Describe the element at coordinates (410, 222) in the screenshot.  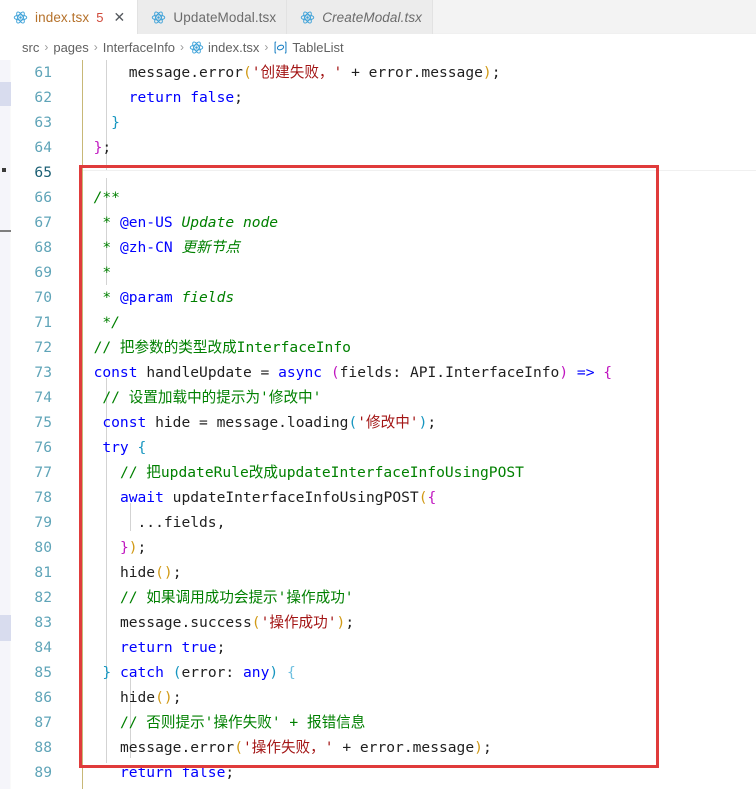
I see `code-line-content: * @en-US Update node` at that location.